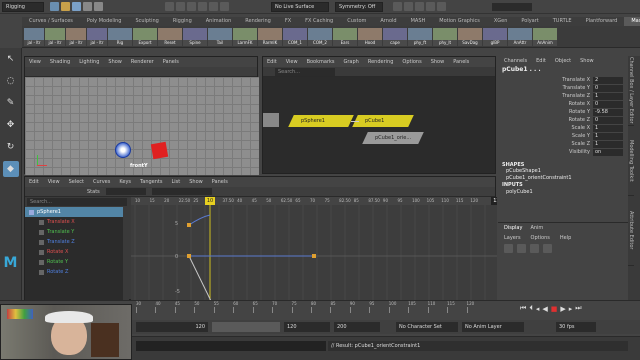  What do you see at coordinates (470, 36) in the screenshot?
I see `shelf-button: SavDag` at bounding box center [470, 36].